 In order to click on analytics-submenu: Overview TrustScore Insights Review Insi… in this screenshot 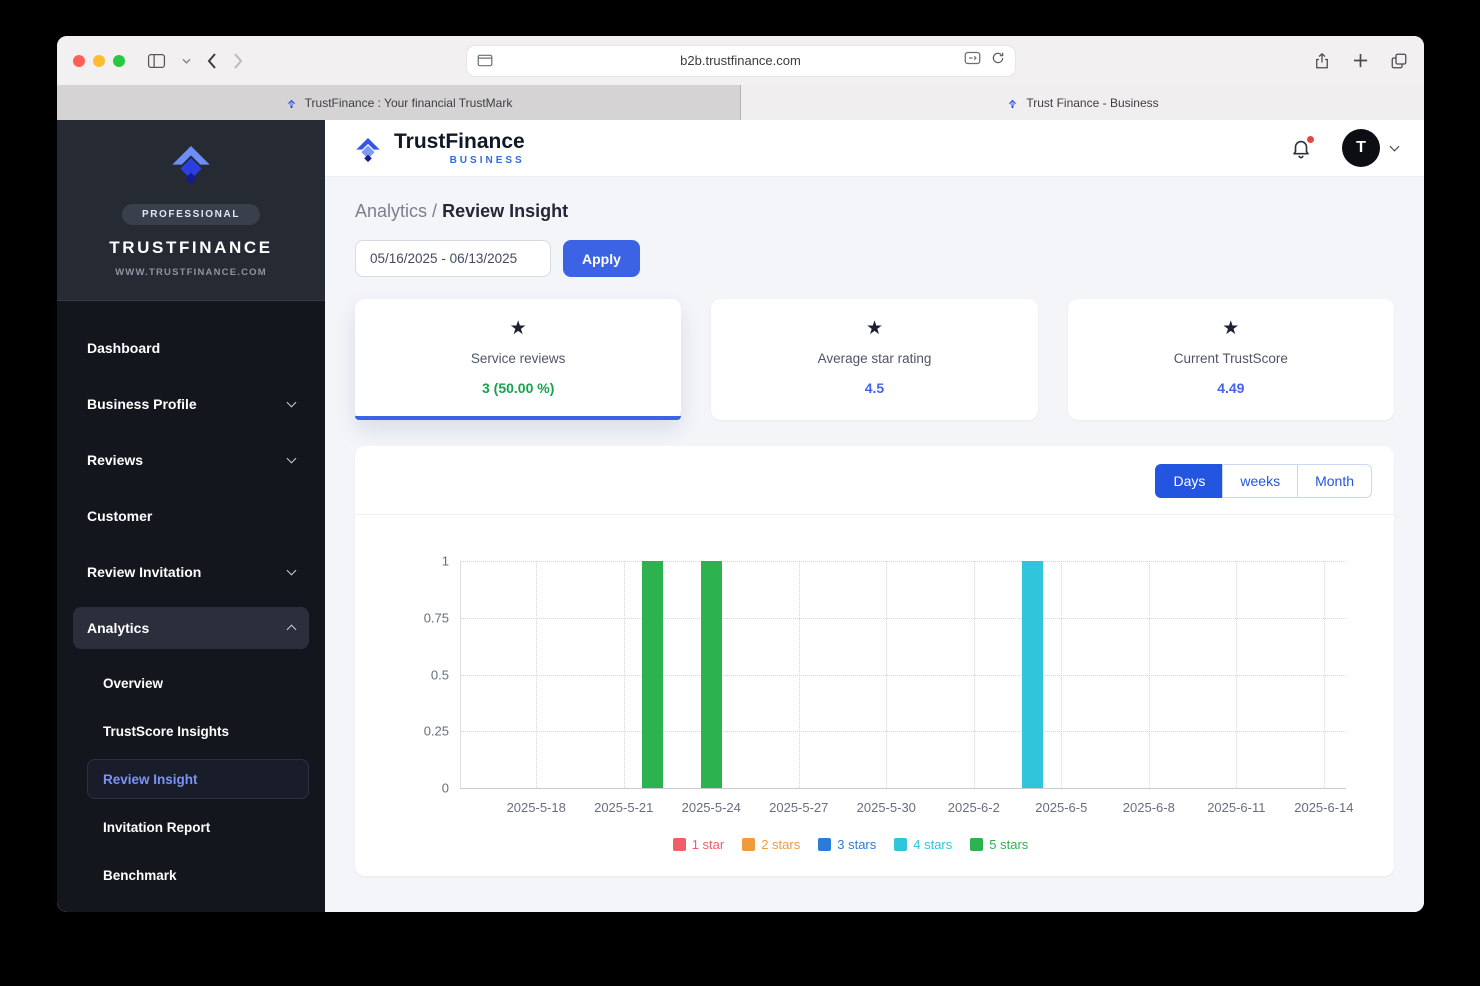, I will do `click(191, 779)`.